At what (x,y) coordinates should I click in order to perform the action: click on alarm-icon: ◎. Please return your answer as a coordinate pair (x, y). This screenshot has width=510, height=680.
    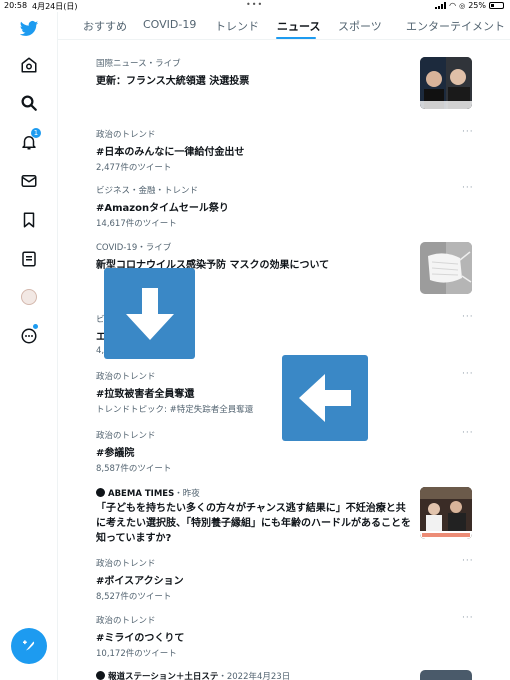
    Looking at the image, I should click on (462, 5).